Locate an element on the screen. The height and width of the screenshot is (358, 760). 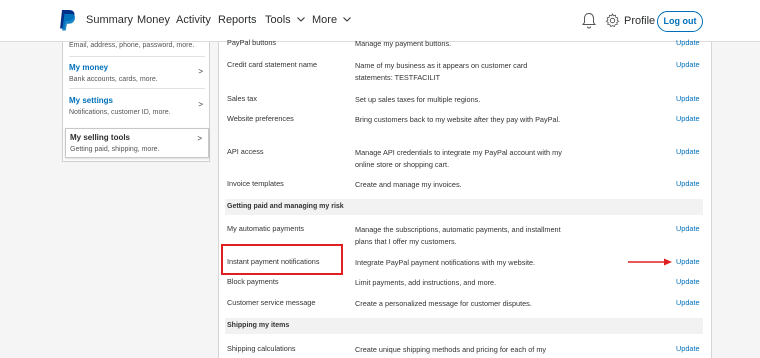
row-description: Set up sales taxes for multiple regions. is located at coordinates (418, 99).